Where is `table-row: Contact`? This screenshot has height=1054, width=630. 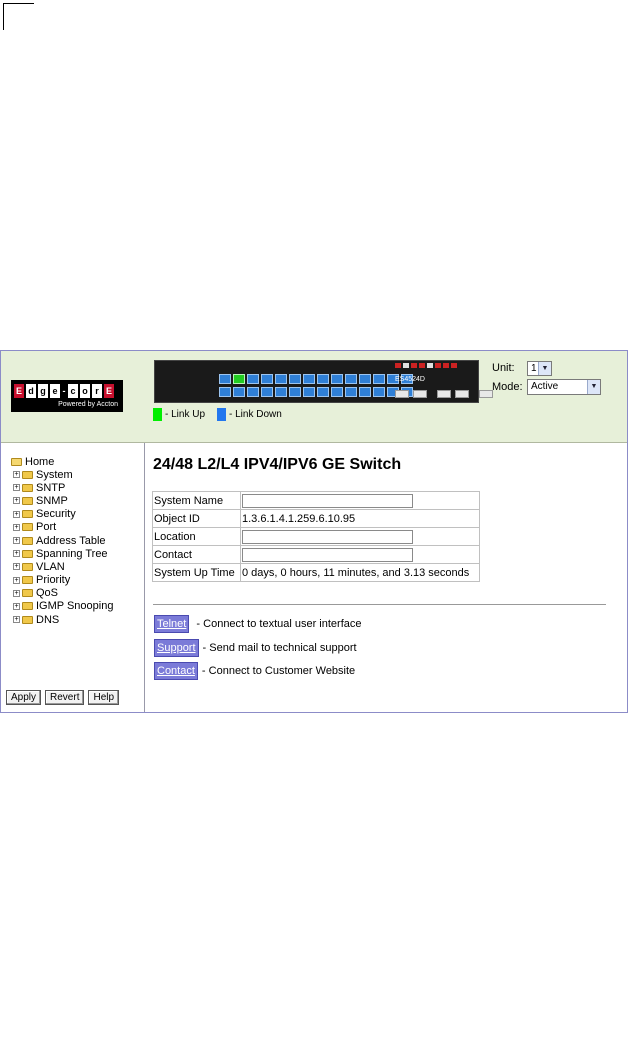 table-row: Contact is located at coordinates (316, 554).